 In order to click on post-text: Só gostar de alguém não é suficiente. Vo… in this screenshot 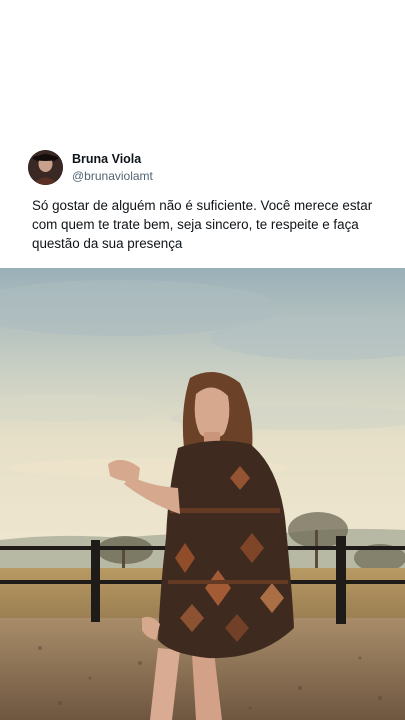, I will do `click(202, 224)`.